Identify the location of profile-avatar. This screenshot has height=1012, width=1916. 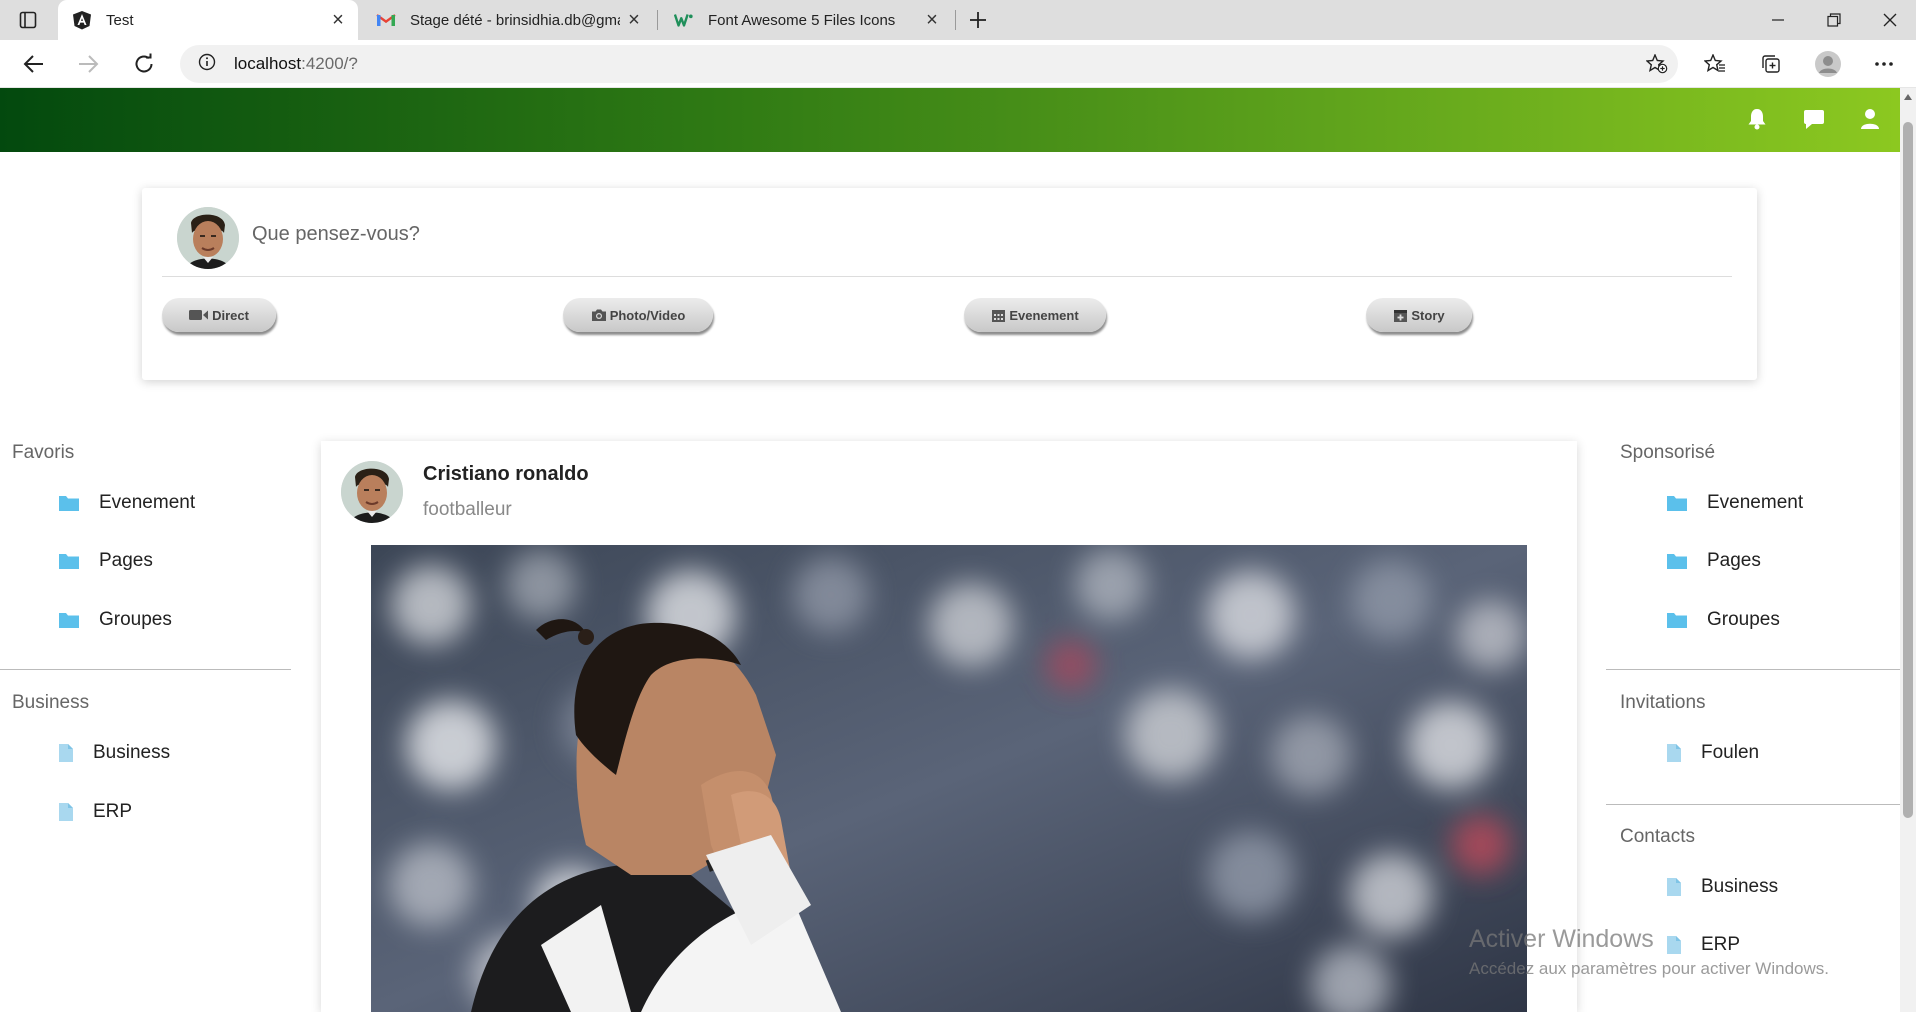
(1828, 64).